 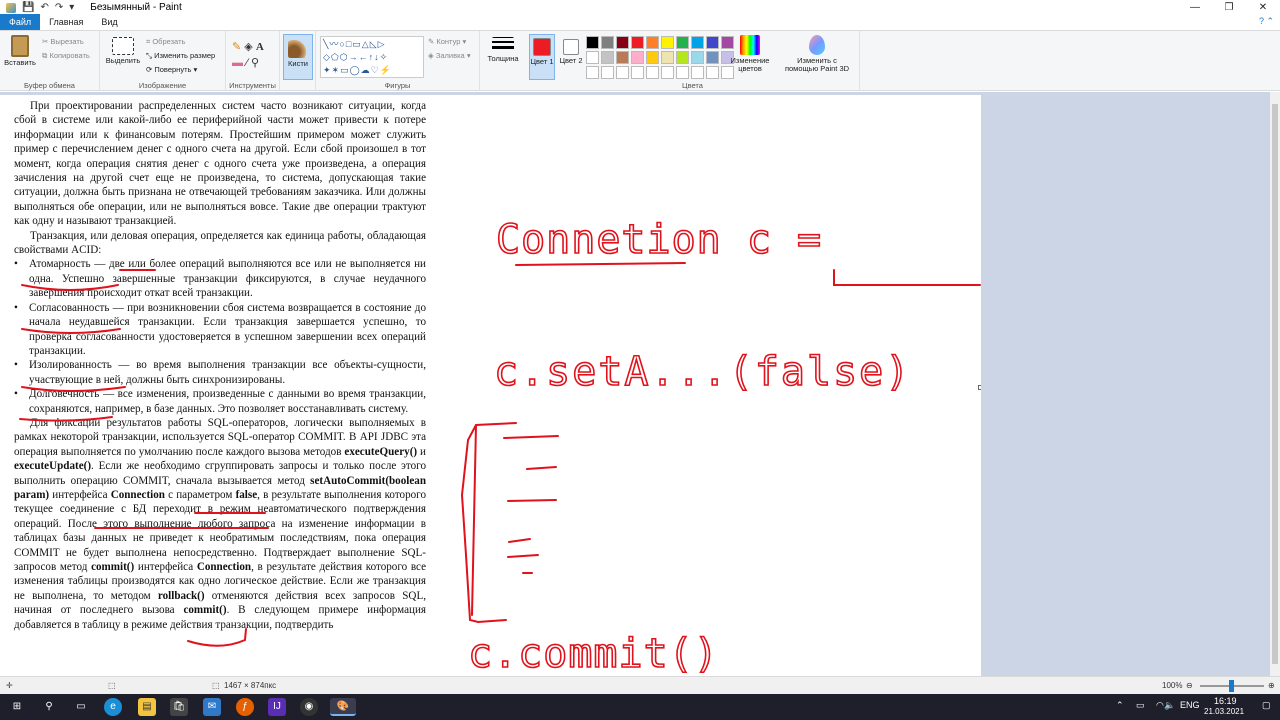 I want to click on quick-access-toolbar: 💾 ↶ ↷ ▾, so click(x=37, y=7).